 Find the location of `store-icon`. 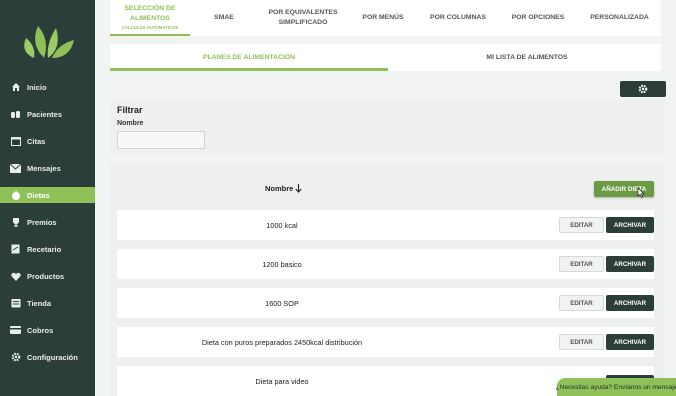

store-icon is located at coordinates (15, 303).